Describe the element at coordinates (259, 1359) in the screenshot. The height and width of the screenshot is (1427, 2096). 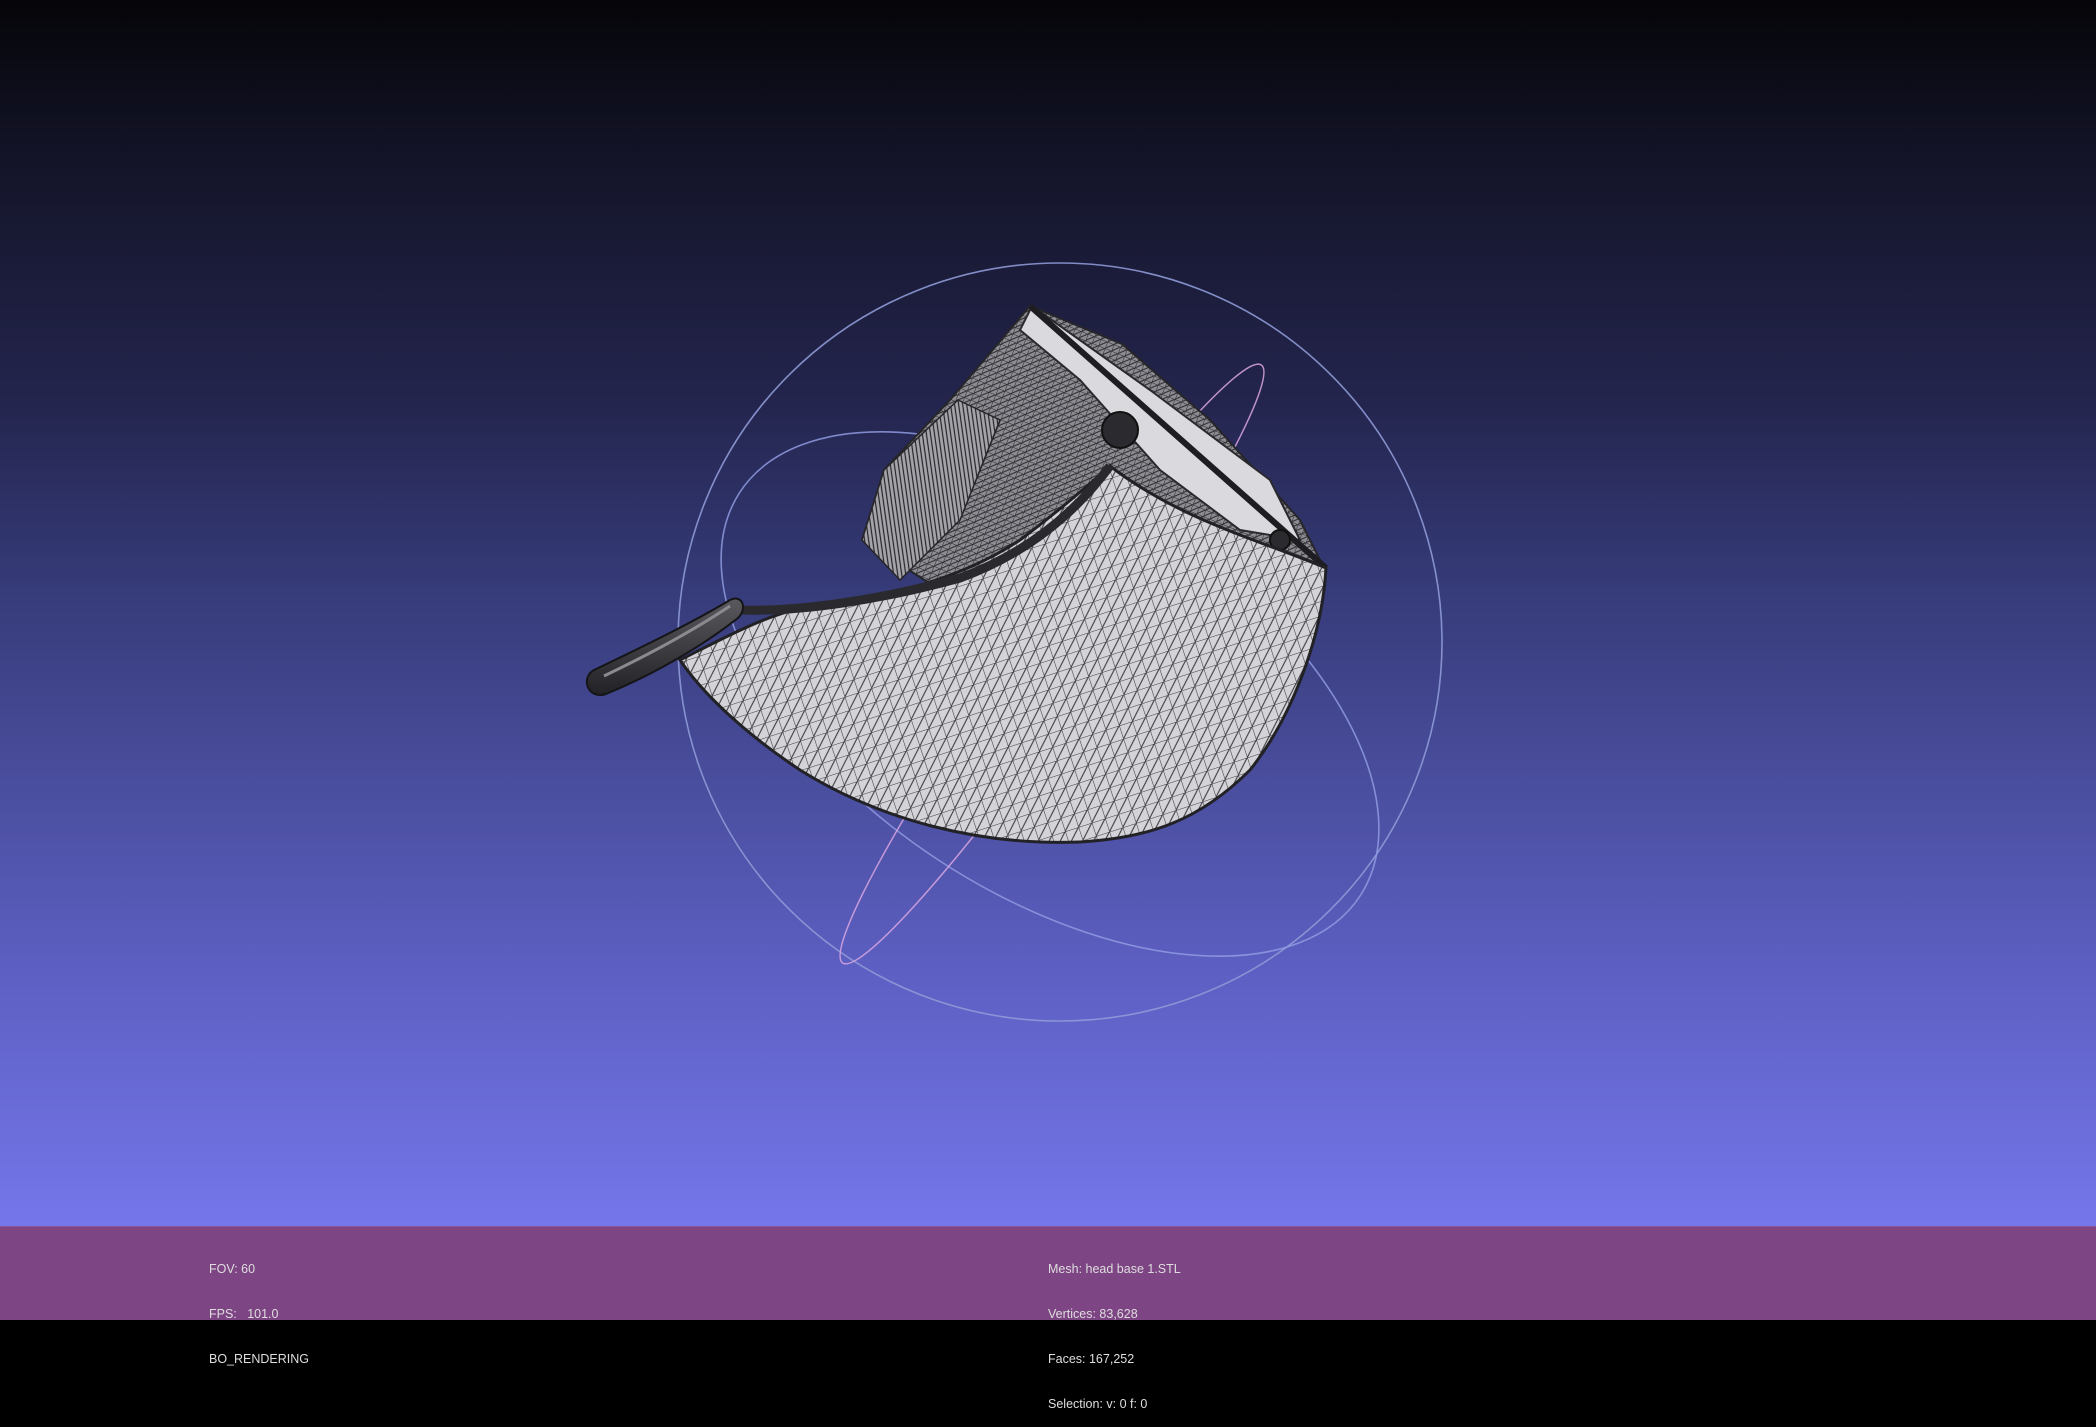
I see `render-mode-readout: BO_RENDERING` at that location.